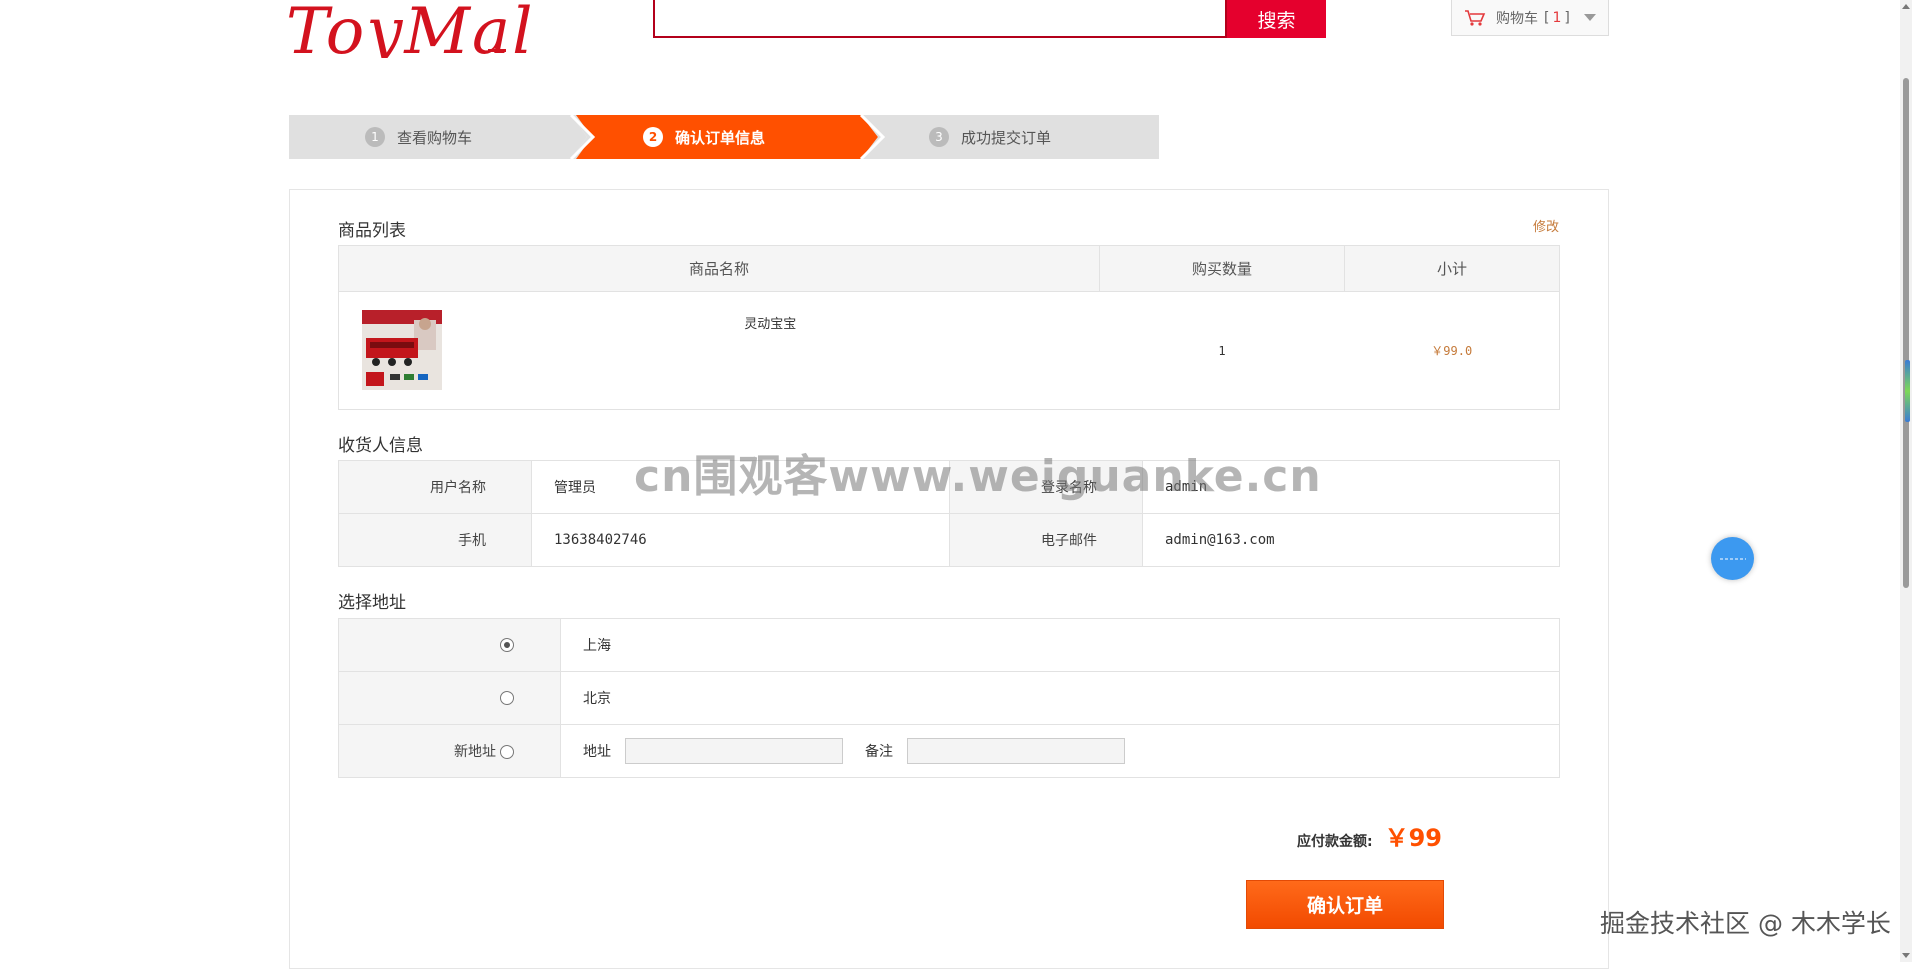 The image size is (1912, 969). I want to click on edit-link: 修改, so click(1546, 225).